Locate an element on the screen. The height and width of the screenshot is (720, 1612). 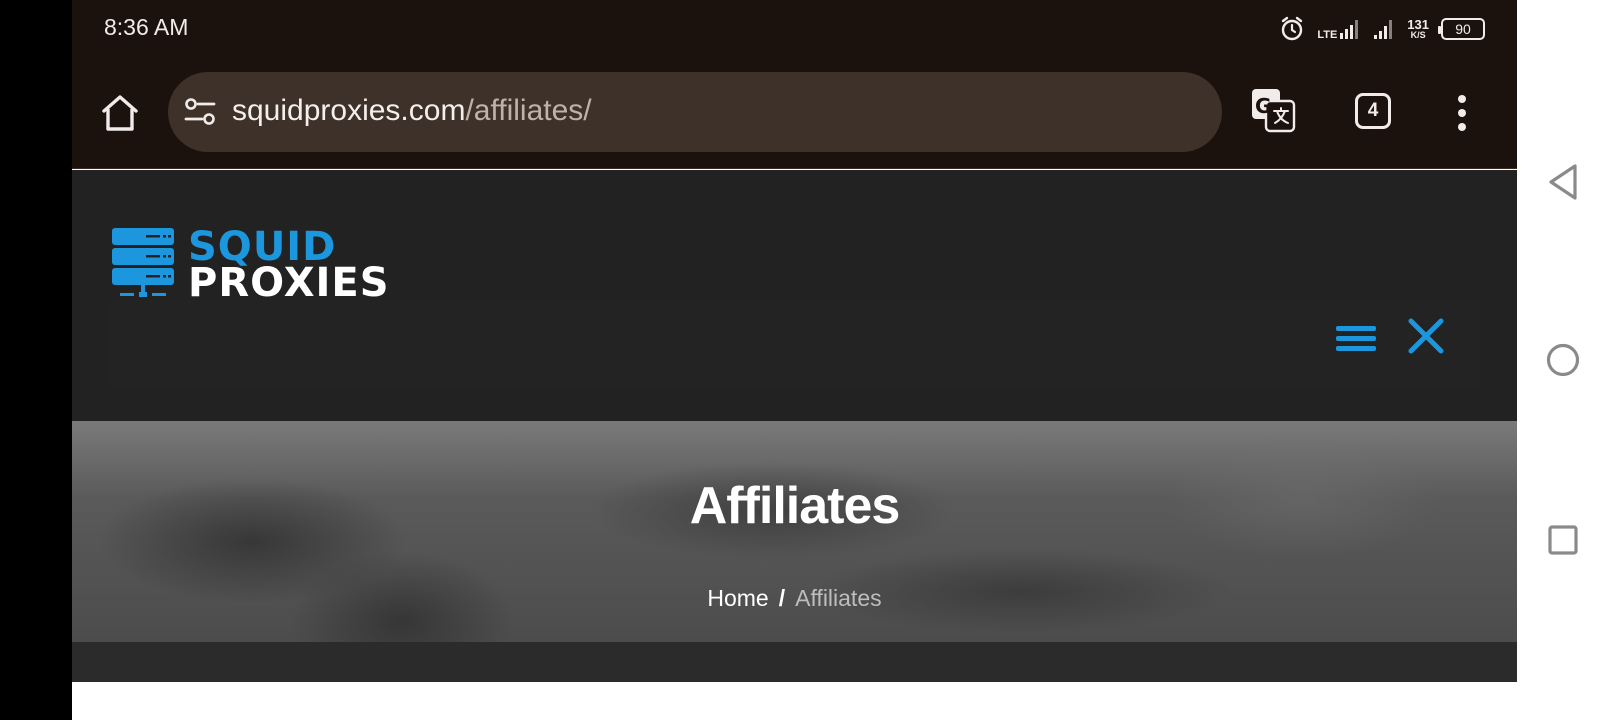
breadcrumb: Home / Affiliates is located at coordinates (794, 598).